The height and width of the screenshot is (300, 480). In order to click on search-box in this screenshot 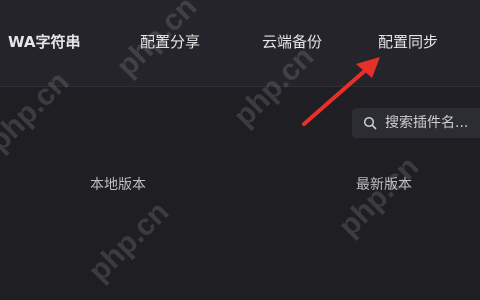, I will do `click(416, 123)`.